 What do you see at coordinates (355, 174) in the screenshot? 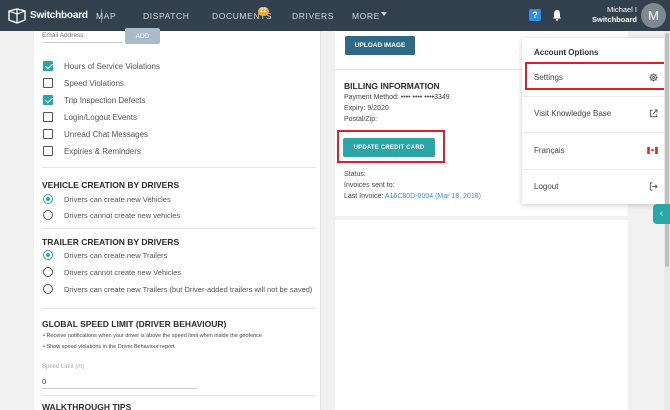
I see `billing-status: Status:` at bounding box center [355, 174].